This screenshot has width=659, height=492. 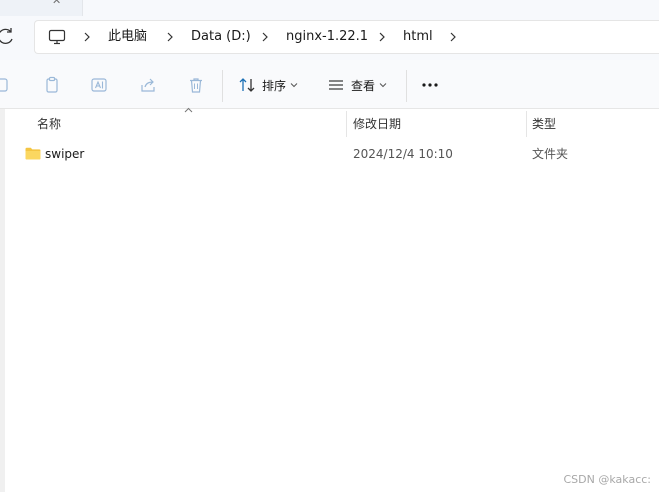 I want to click on breadcrumb-drive: Data (D:), so click(x=221, y=37).